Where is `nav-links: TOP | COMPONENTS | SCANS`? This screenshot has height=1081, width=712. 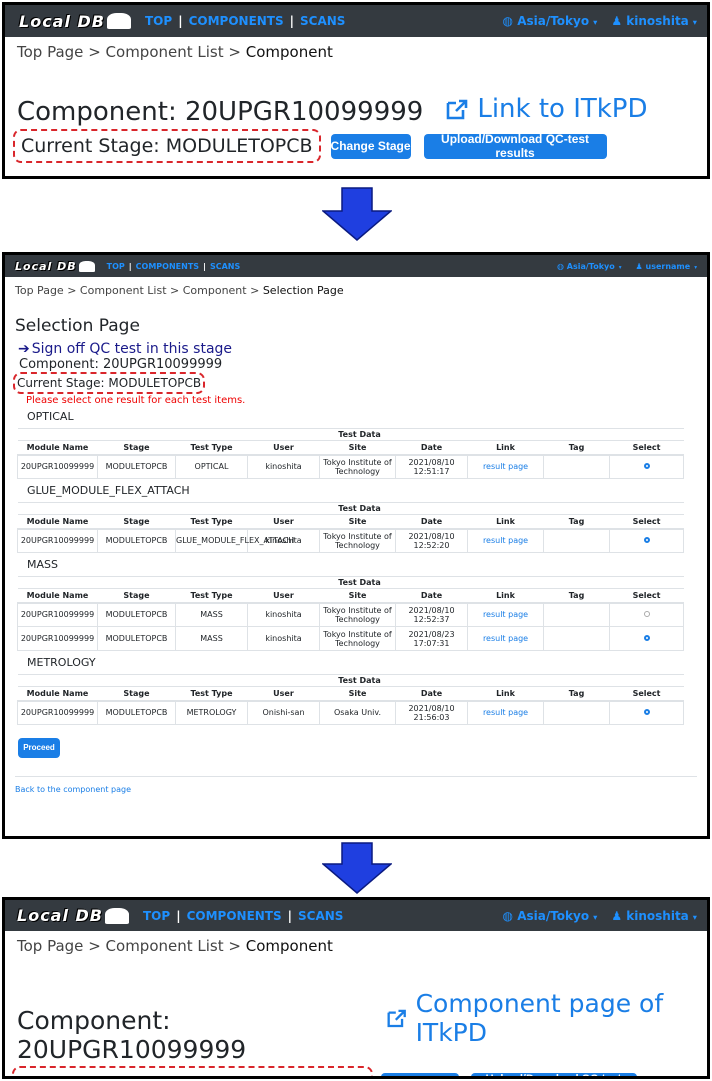 nav-links: TOP | COMPONENTS | SCANS is located at coordinates (245, 21).